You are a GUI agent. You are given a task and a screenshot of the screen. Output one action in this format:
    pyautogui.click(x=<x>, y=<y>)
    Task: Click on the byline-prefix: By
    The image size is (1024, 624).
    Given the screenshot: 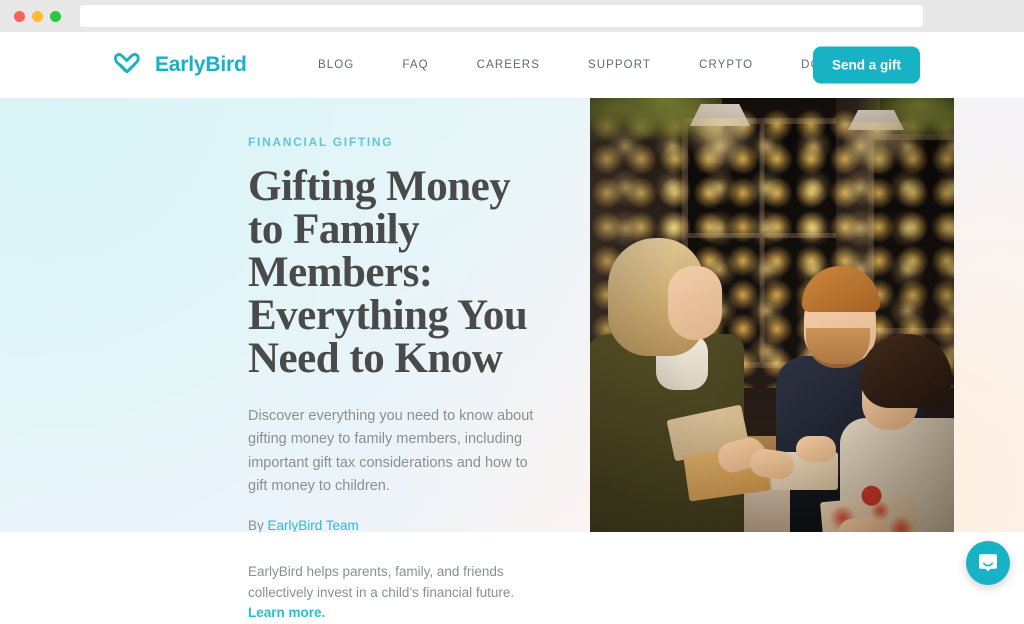 What is the action you would take?
    pyautogui.click(x=258, y=525)
    